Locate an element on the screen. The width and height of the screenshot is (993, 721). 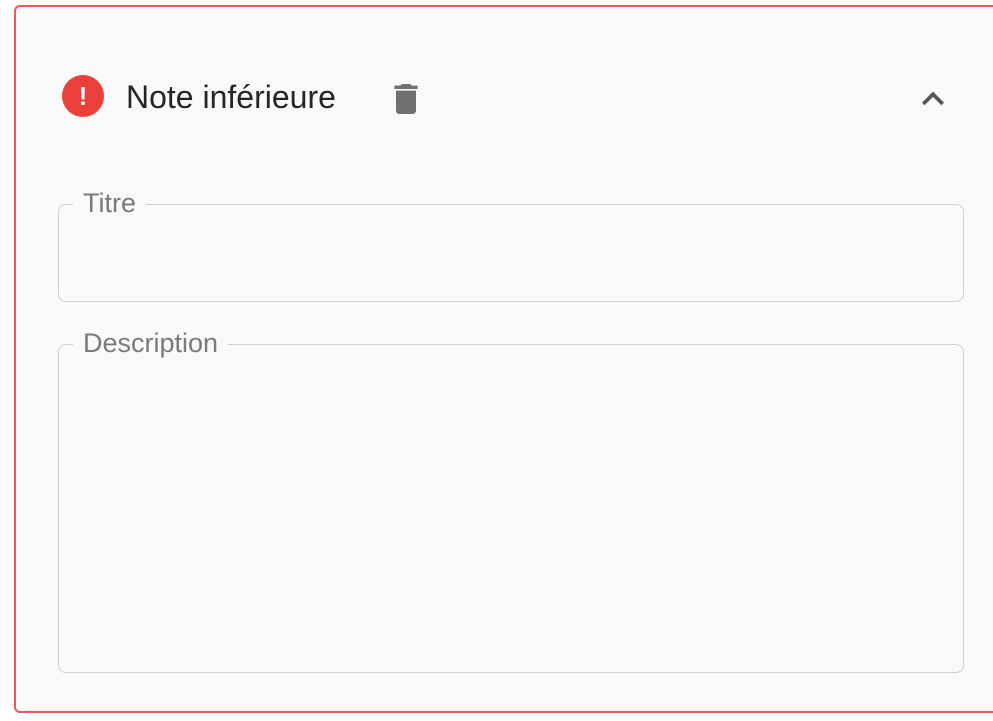
error-icon: ! is located at coordinates (83, 96).